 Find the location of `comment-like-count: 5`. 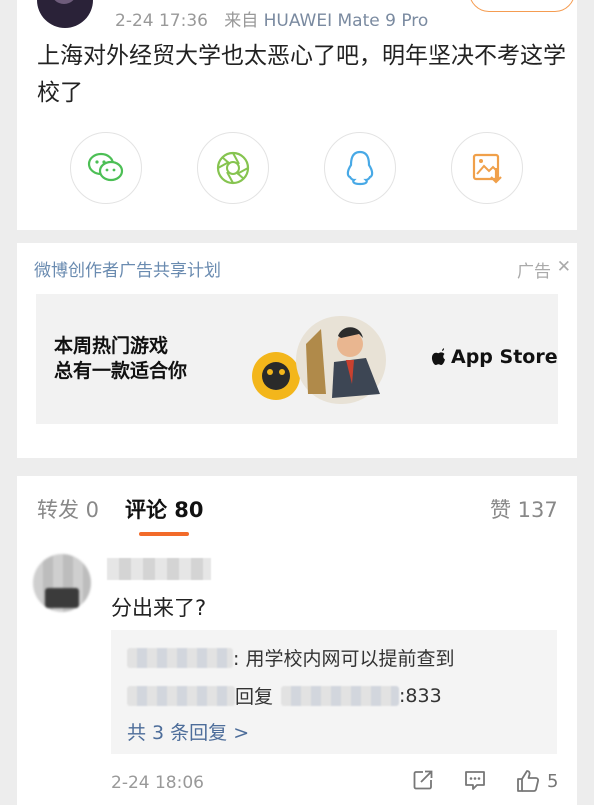

comment-like-count: 5 is located at coordinates (553, 781).